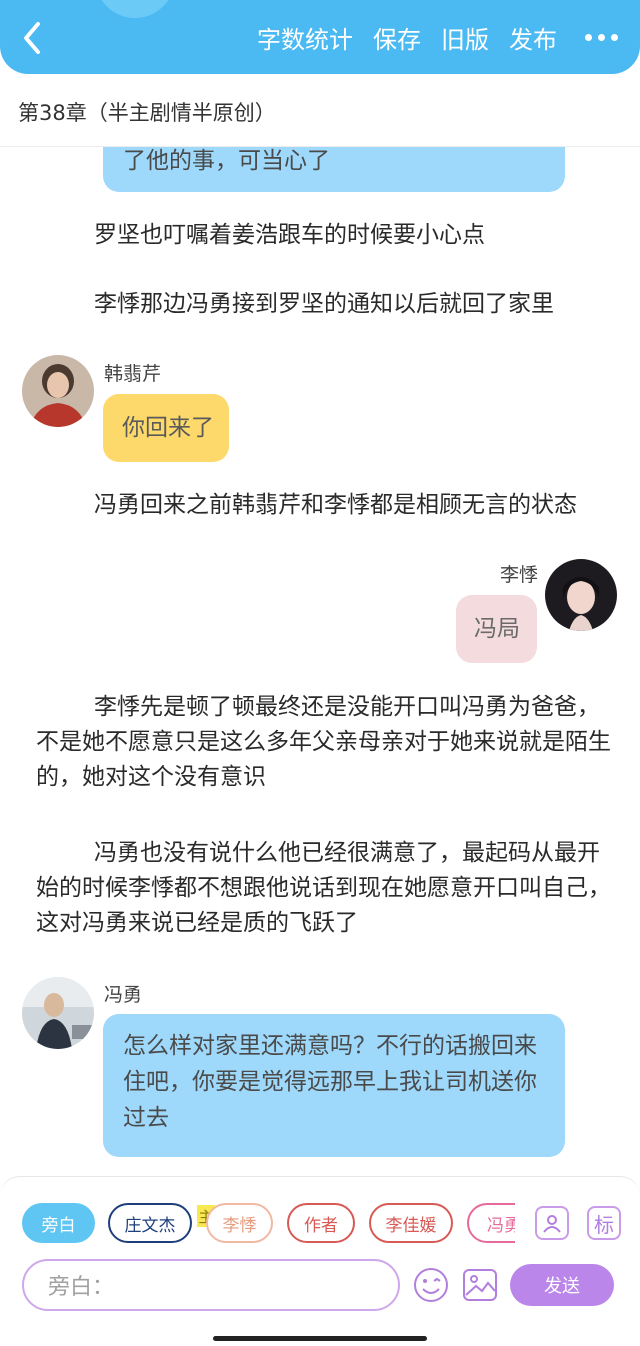 The width and height of the screenshot is (640, 1346). I want to click on composer-panel: 旁白 庄文杰 主 李悸 作者 李佳媛 冯勇 标 旁白： 发送, so click(320, 1261).